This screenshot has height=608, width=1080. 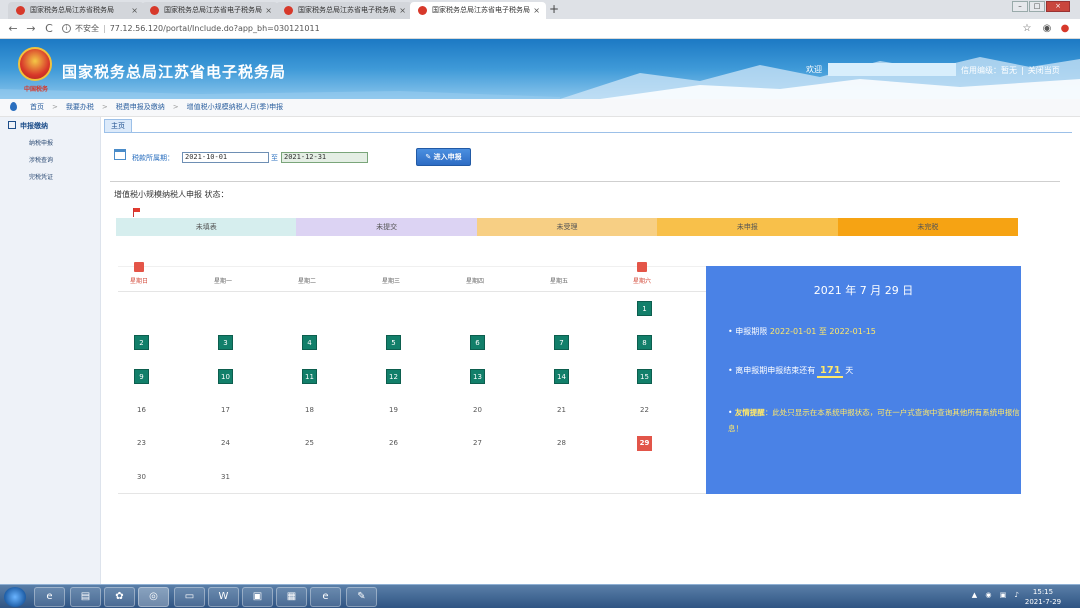 I want to click on calendar-day: 11, so click(x=309, y=376).